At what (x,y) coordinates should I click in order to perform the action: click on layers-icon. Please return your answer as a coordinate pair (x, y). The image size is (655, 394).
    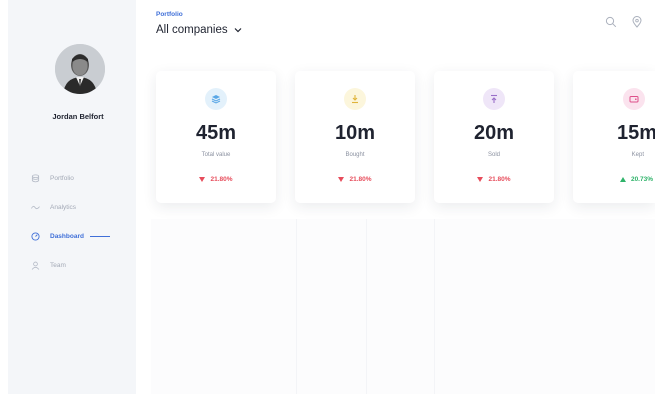
    Looking at the image, I should click on (216, 99).